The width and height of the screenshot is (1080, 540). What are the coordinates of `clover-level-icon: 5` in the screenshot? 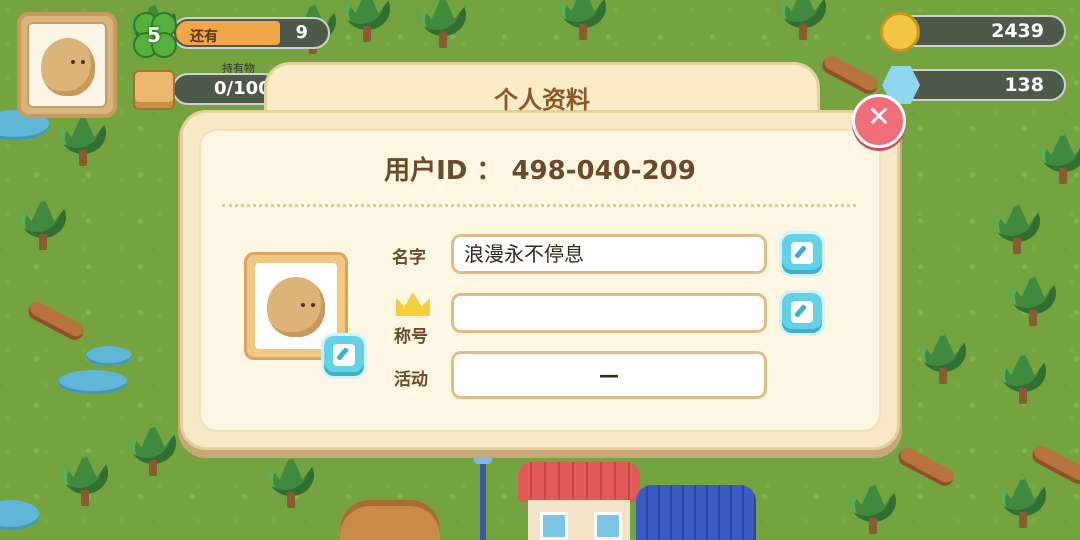 It's located at (155, 35).